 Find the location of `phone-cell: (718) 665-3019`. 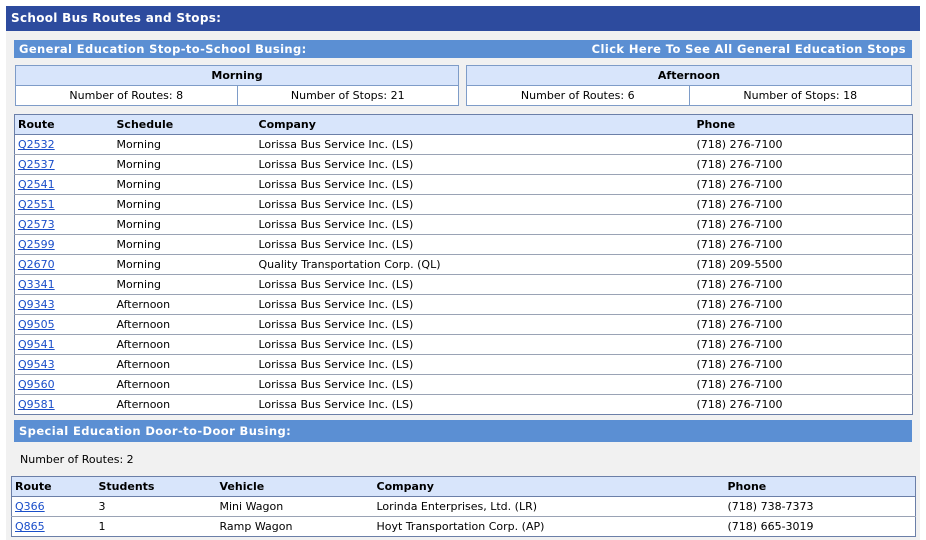

phone-cell: (718) 665-3019 is located at coordinates (770, 526).